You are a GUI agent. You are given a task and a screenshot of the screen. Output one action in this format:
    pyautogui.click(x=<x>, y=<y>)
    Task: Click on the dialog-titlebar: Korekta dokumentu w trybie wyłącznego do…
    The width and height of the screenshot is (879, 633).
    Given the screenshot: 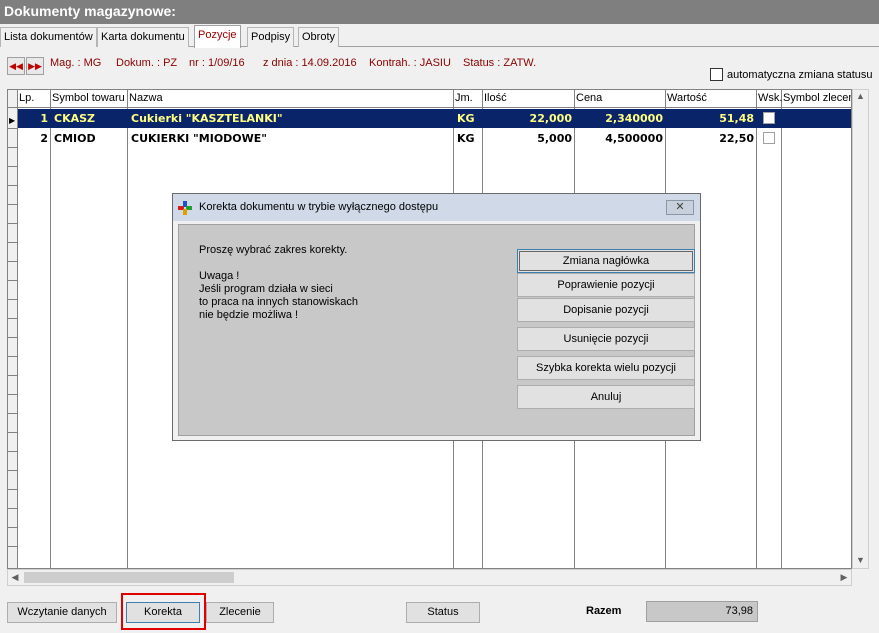 What is the action you would take?
    pyautogui.click(x=436, y=207)
    